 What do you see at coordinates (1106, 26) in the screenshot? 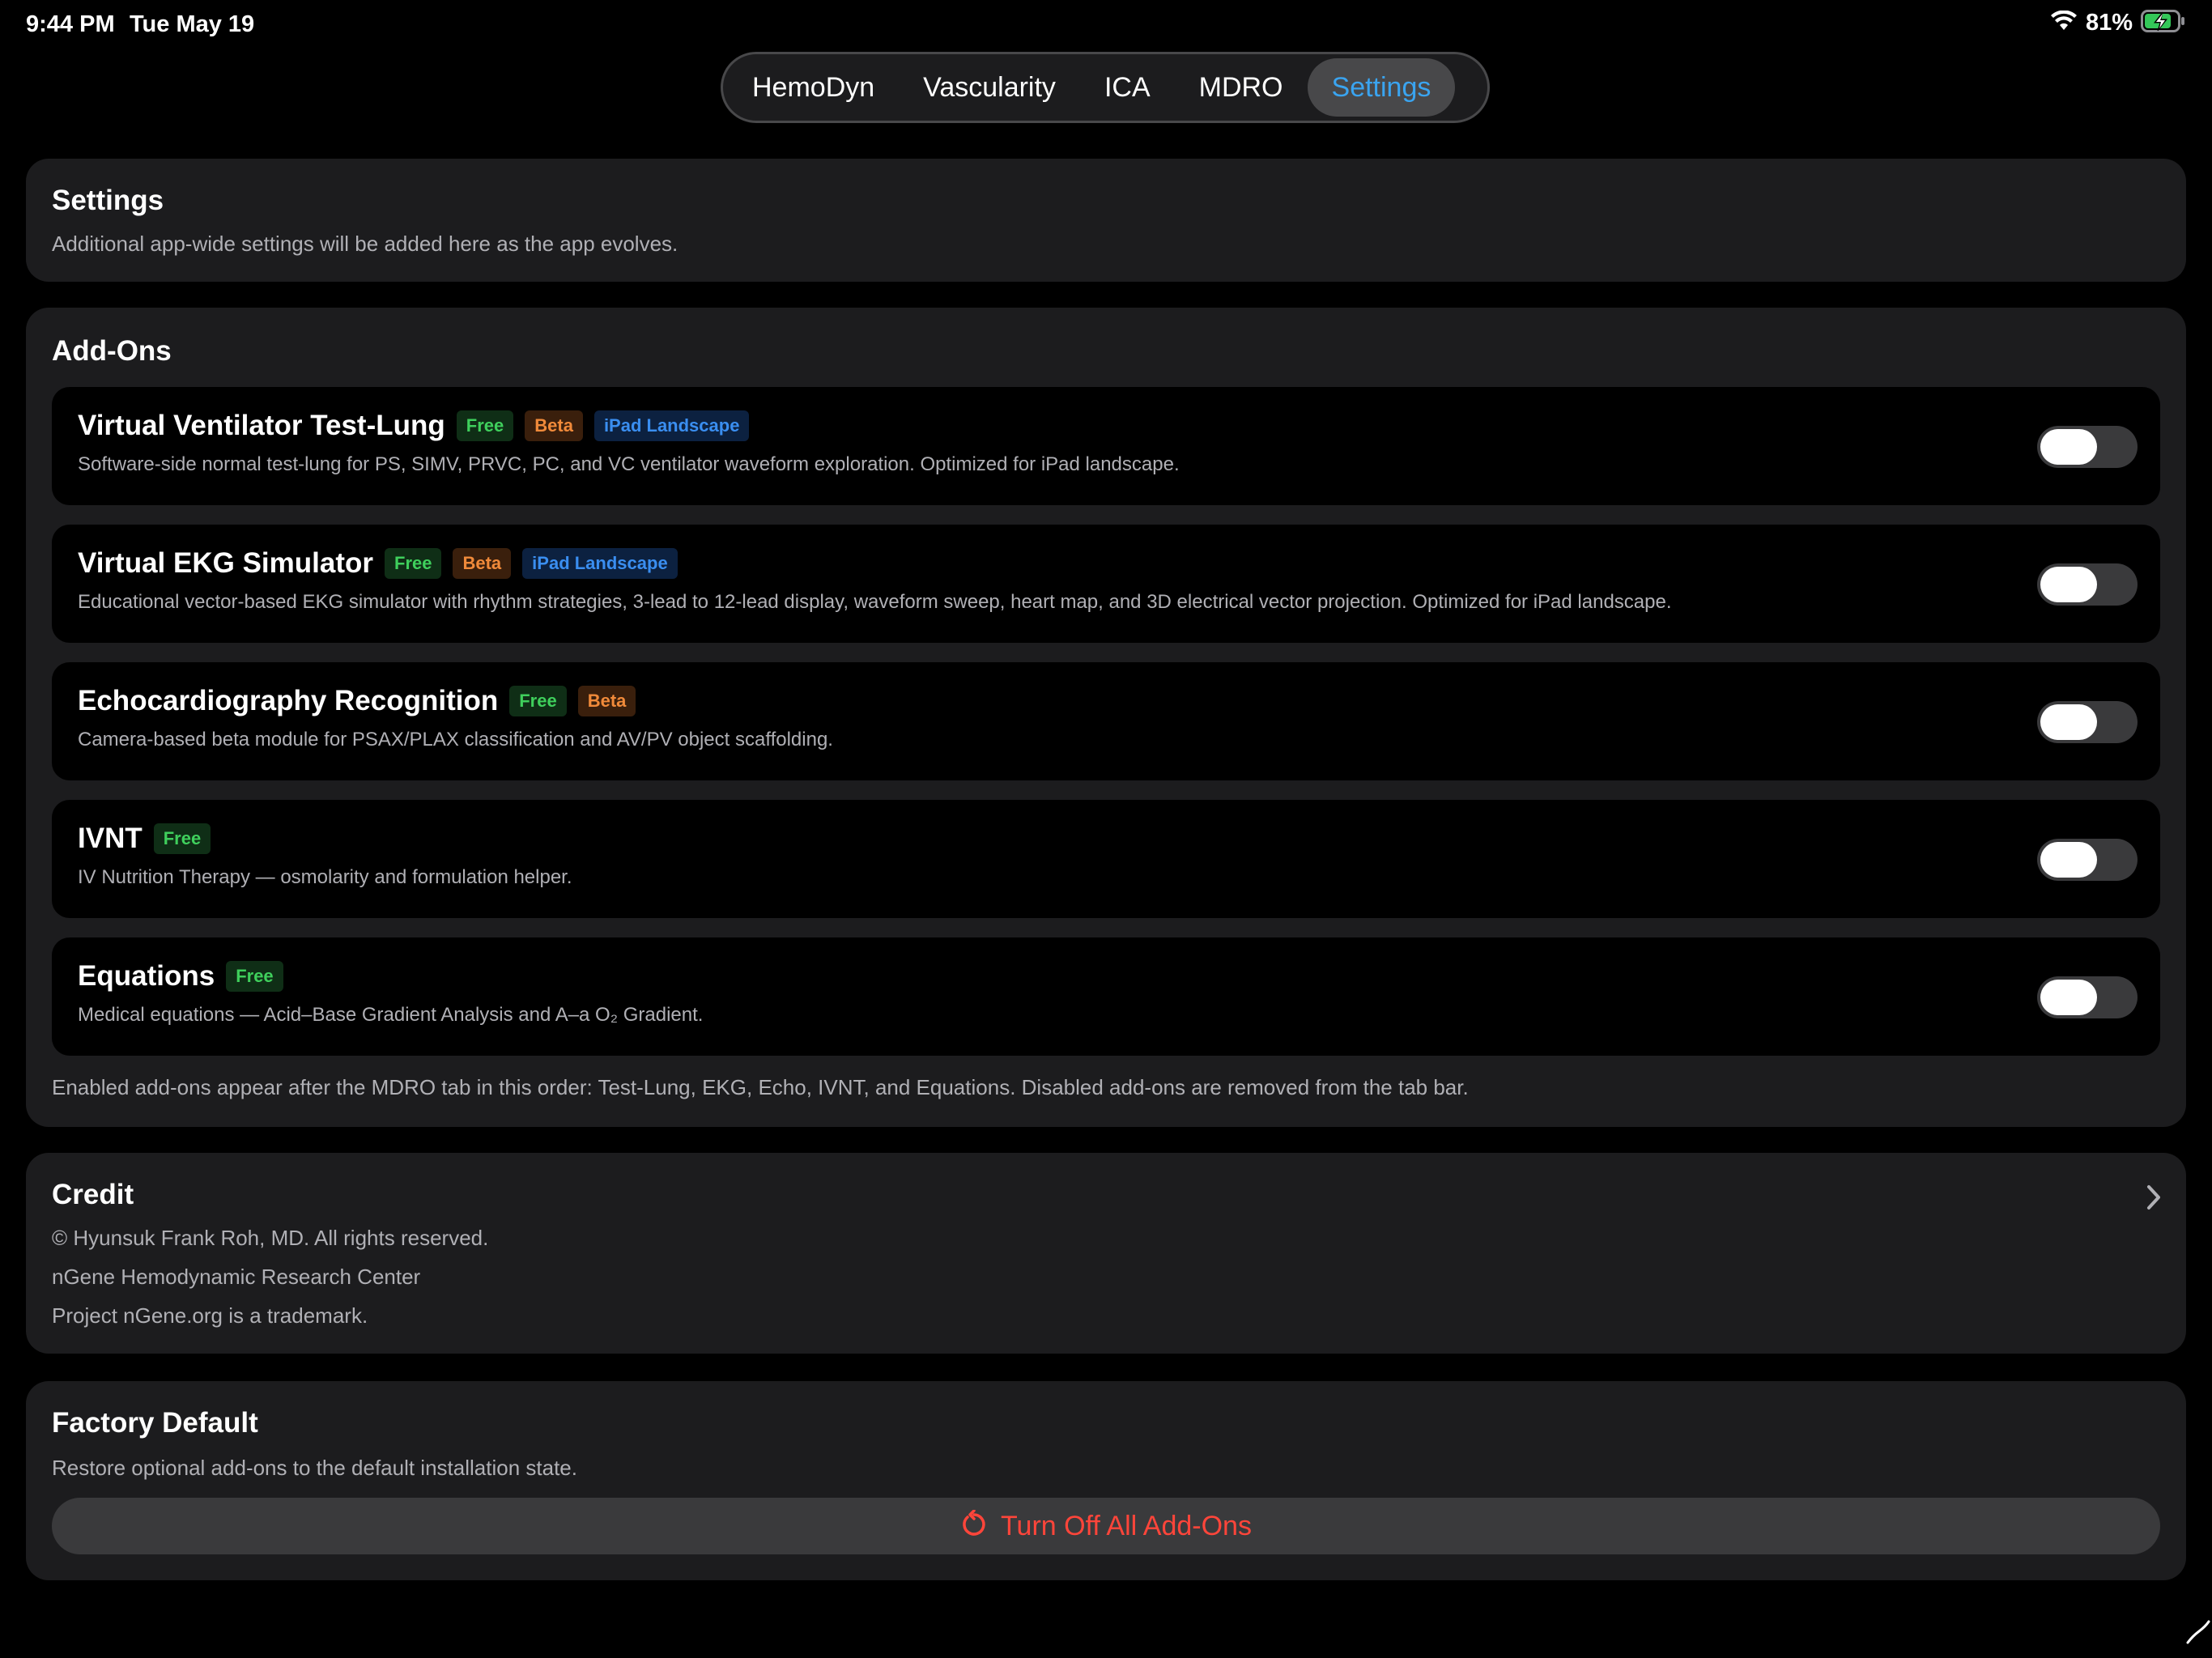
I see `status-bar: 9:44 PM Tue May 19 81%` at bounding box center [1106, 26].